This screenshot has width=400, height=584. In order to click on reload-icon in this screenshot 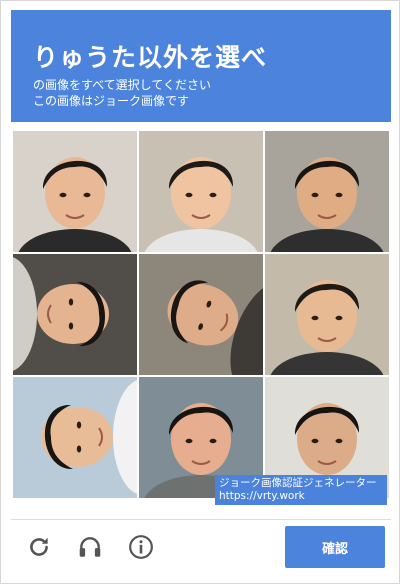, I will do `click(39, 546)`.